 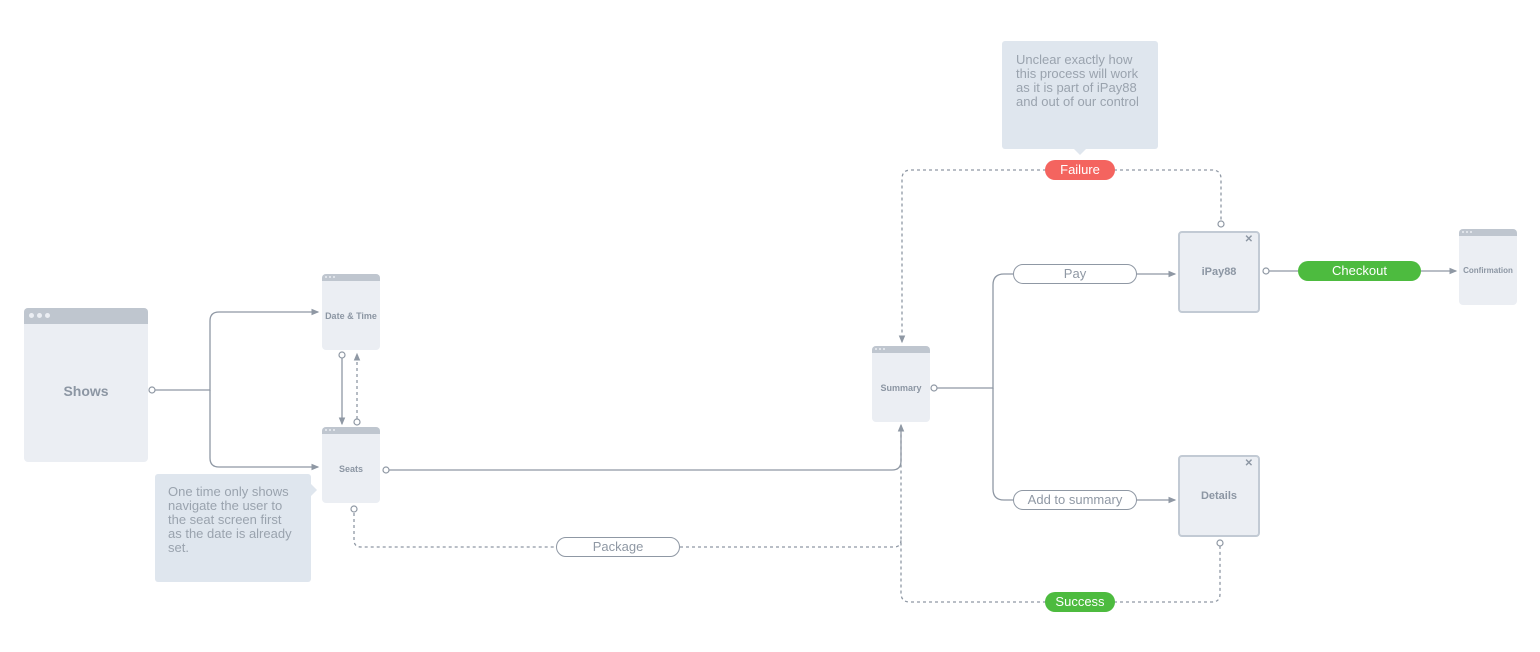 What do you see at coordinates (357, 422) in the screenshot?
I see `port-seats-up` at bounding box center [357, 422].